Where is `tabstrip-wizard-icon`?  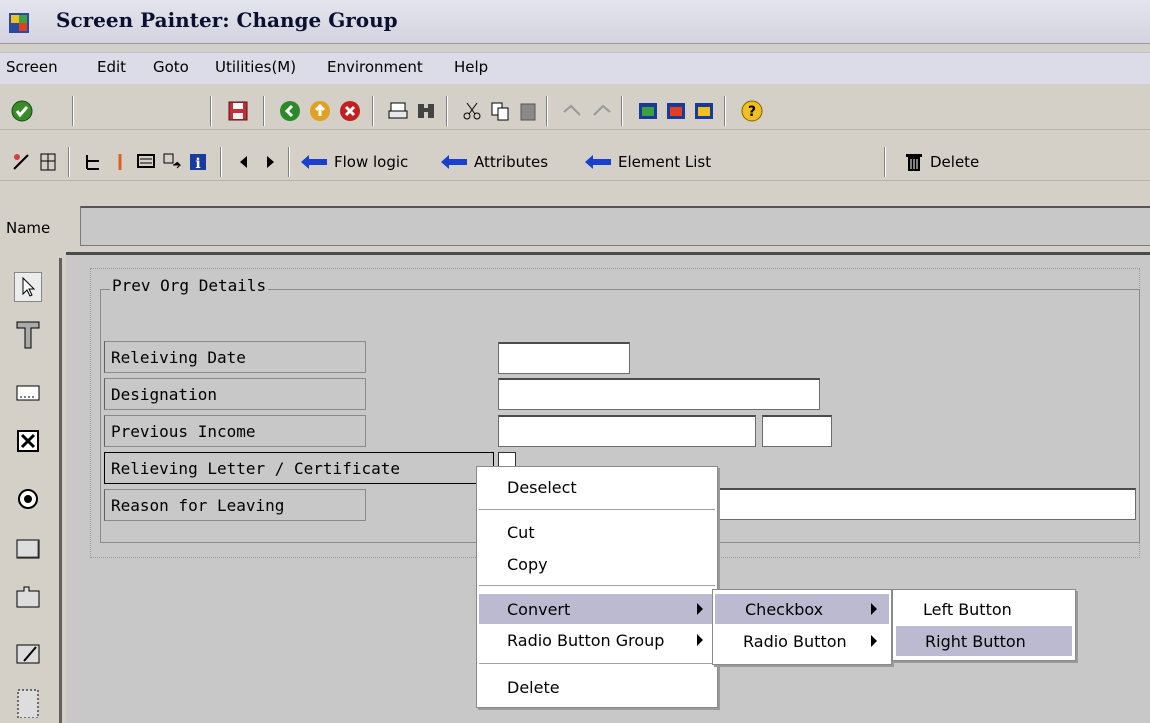
tabstrip-wizard-icon is located at coordinates (28, 653).